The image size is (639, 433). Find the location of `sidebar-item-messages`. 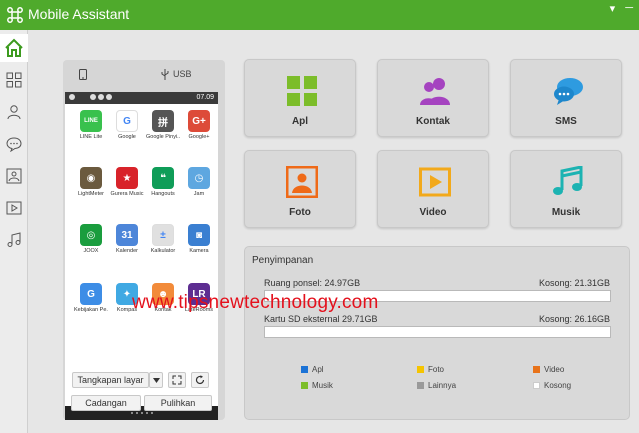

sidebar-item-messages is located at coordinates (14, 144).